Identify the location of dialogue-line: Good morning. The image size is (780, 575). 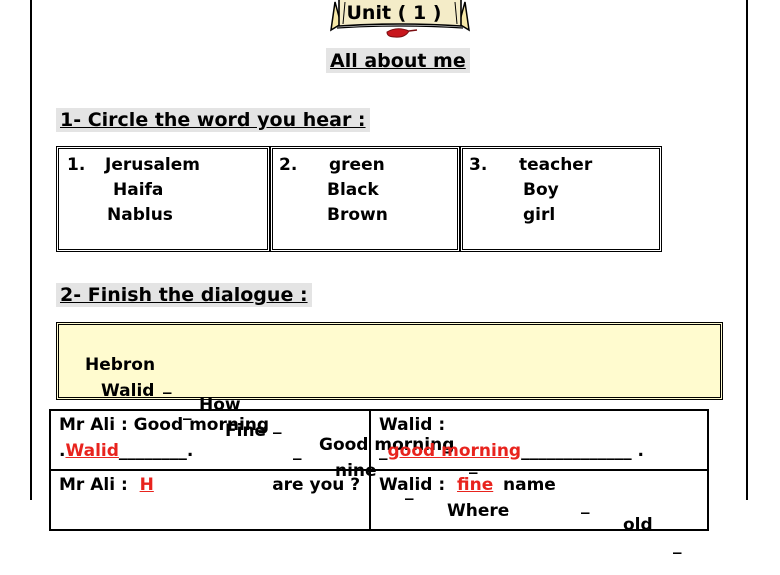
(201, 425).